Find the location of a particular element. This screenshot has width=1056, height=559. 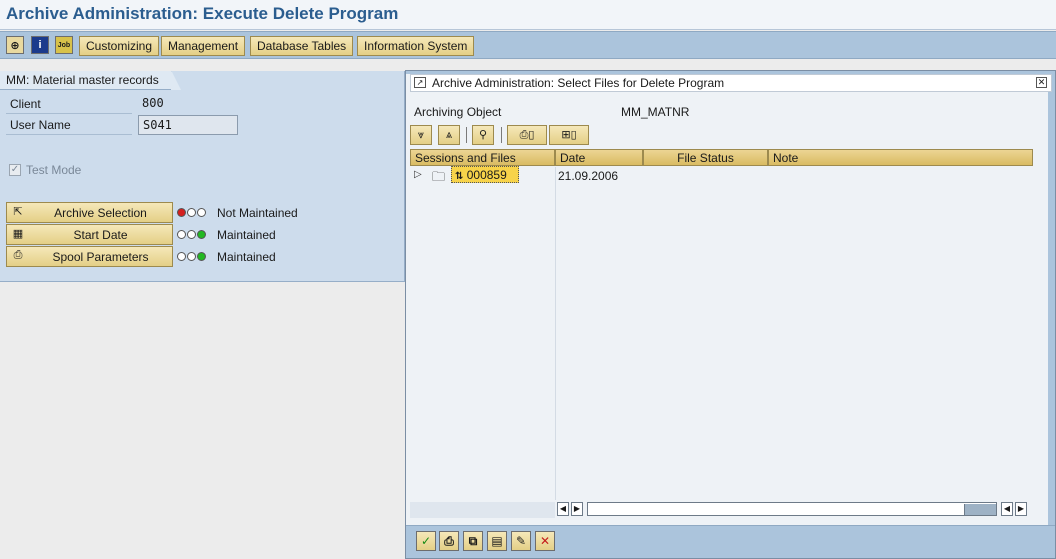

scroll-thumb is located at coordinates (980, 509).